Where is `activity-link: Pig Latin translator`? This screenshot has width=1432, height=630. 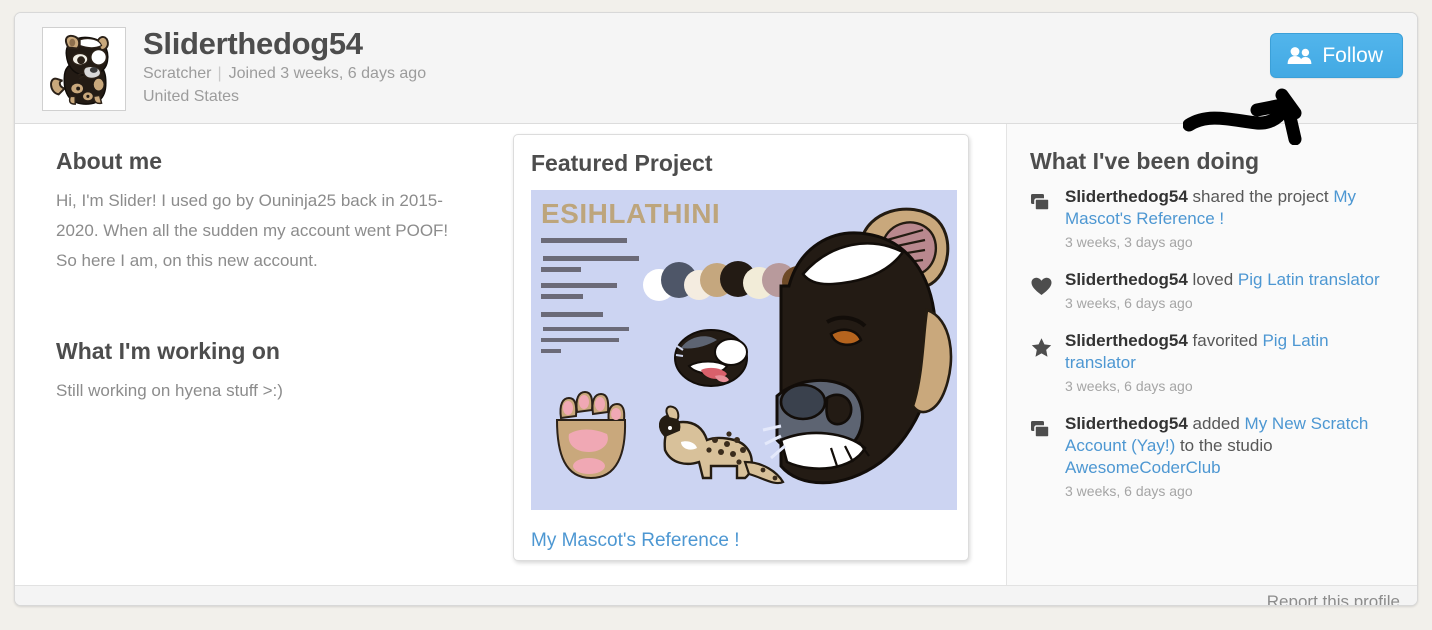
activity-link: Pig Latin translator is located at coordinates (1309, 279).